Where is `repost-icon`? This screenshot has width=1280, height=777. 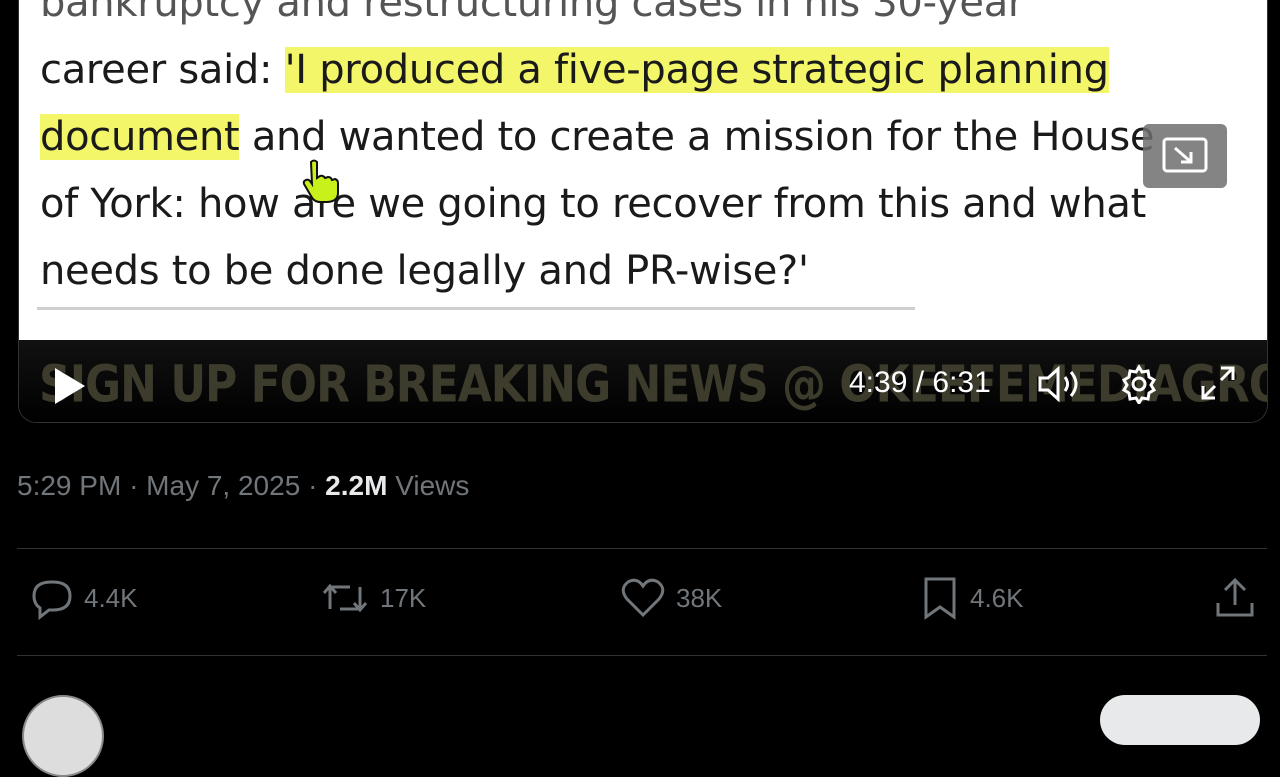
repost-icon is located at coordinates (345, 598).